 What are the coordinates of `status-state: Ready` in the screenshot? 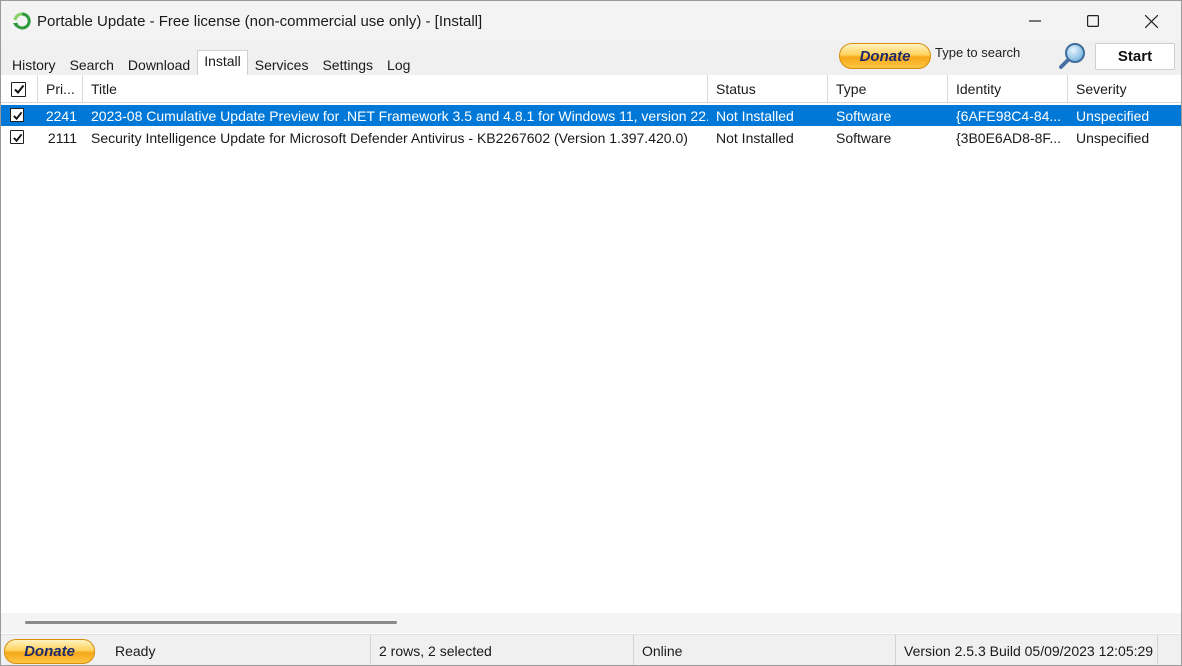 It's located at (135, 651).